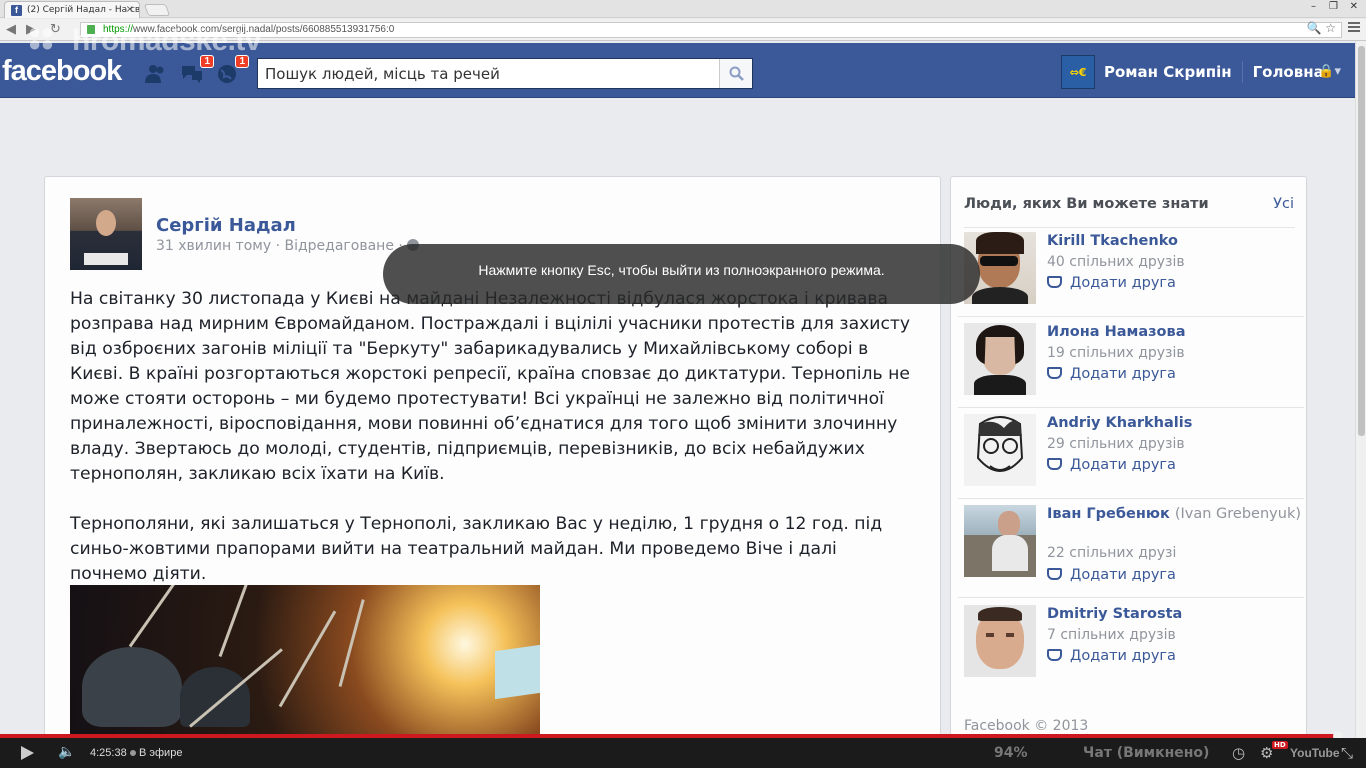 The height and width of the screenshot is (768, 1366). Describe the element at coordinates (1174, 332) in the screenshot. I see `suggestion-name-link: Илона Намазова` at that location.